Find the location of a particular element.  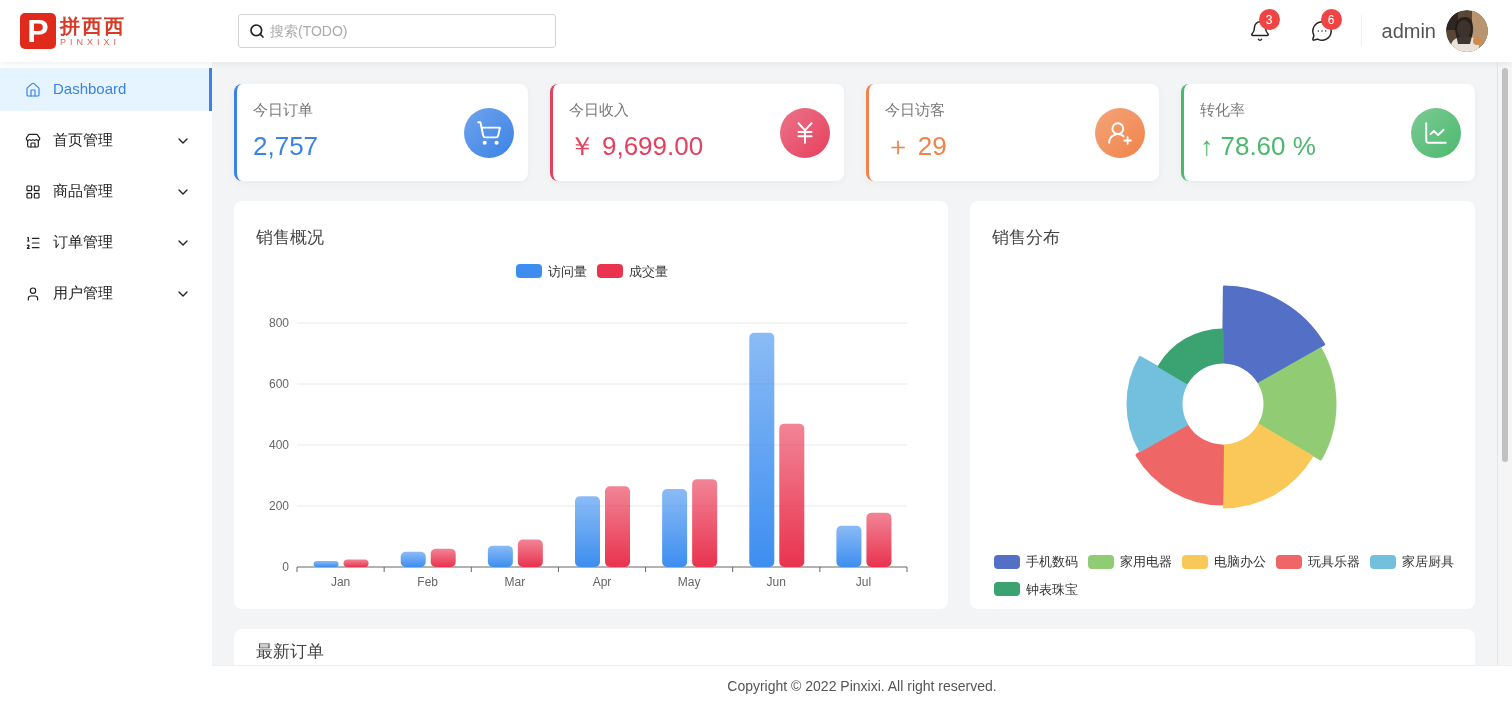

notification-button: 3 is located at coordinates (1264, 25).